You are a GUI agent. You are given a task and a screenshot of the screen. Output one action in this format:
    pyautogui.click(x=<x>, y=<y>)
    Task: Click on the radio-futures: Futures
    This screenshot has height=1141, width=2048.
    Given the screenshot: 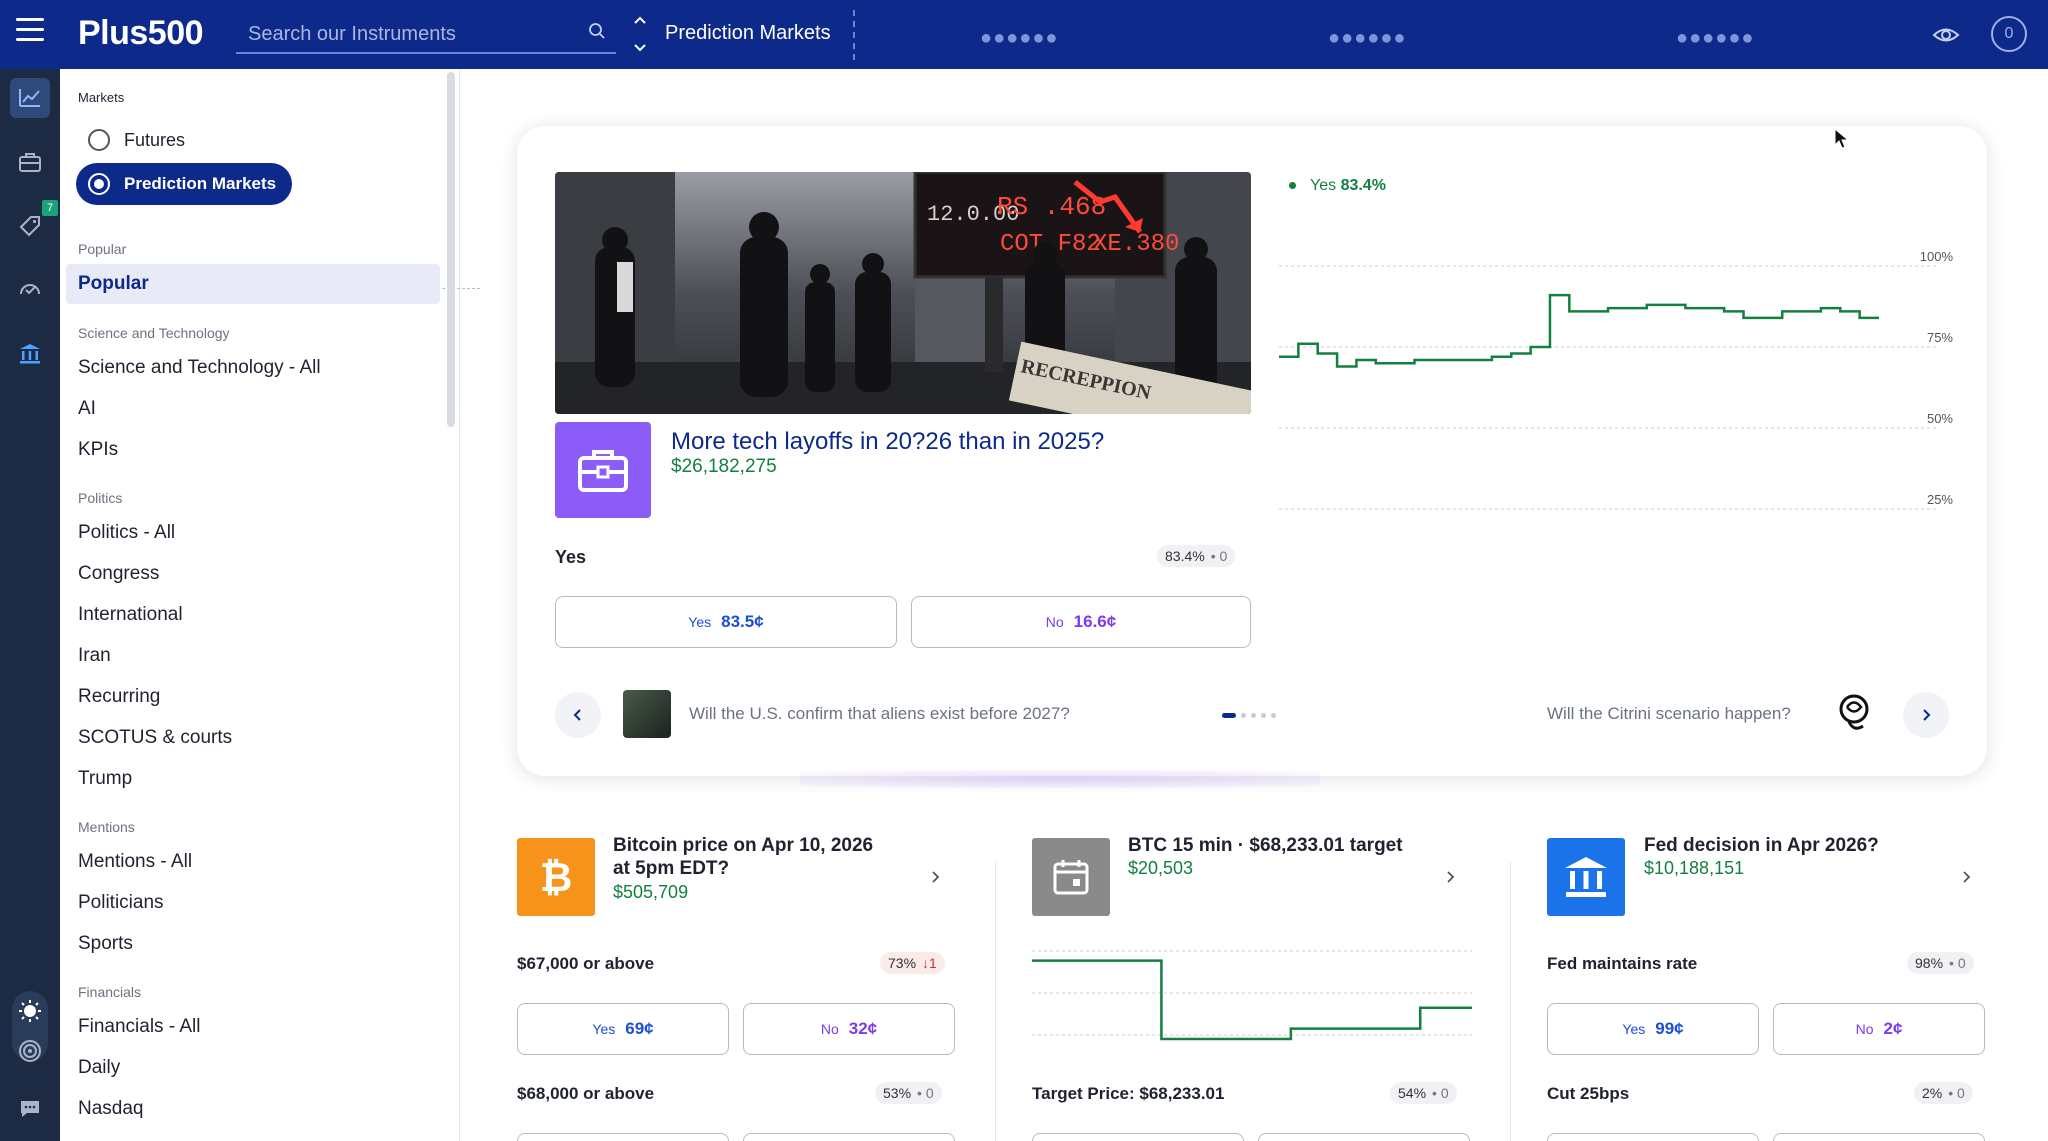 What is the action you would take?
    pyautogui.click(x=130, y=140)
    